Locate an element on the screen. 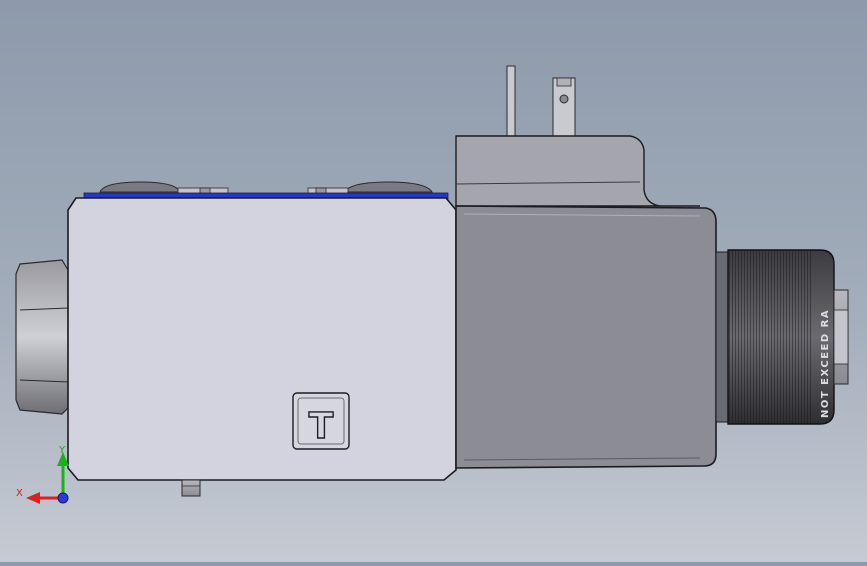  port-t-text: T is located at coordinates (321, 426).